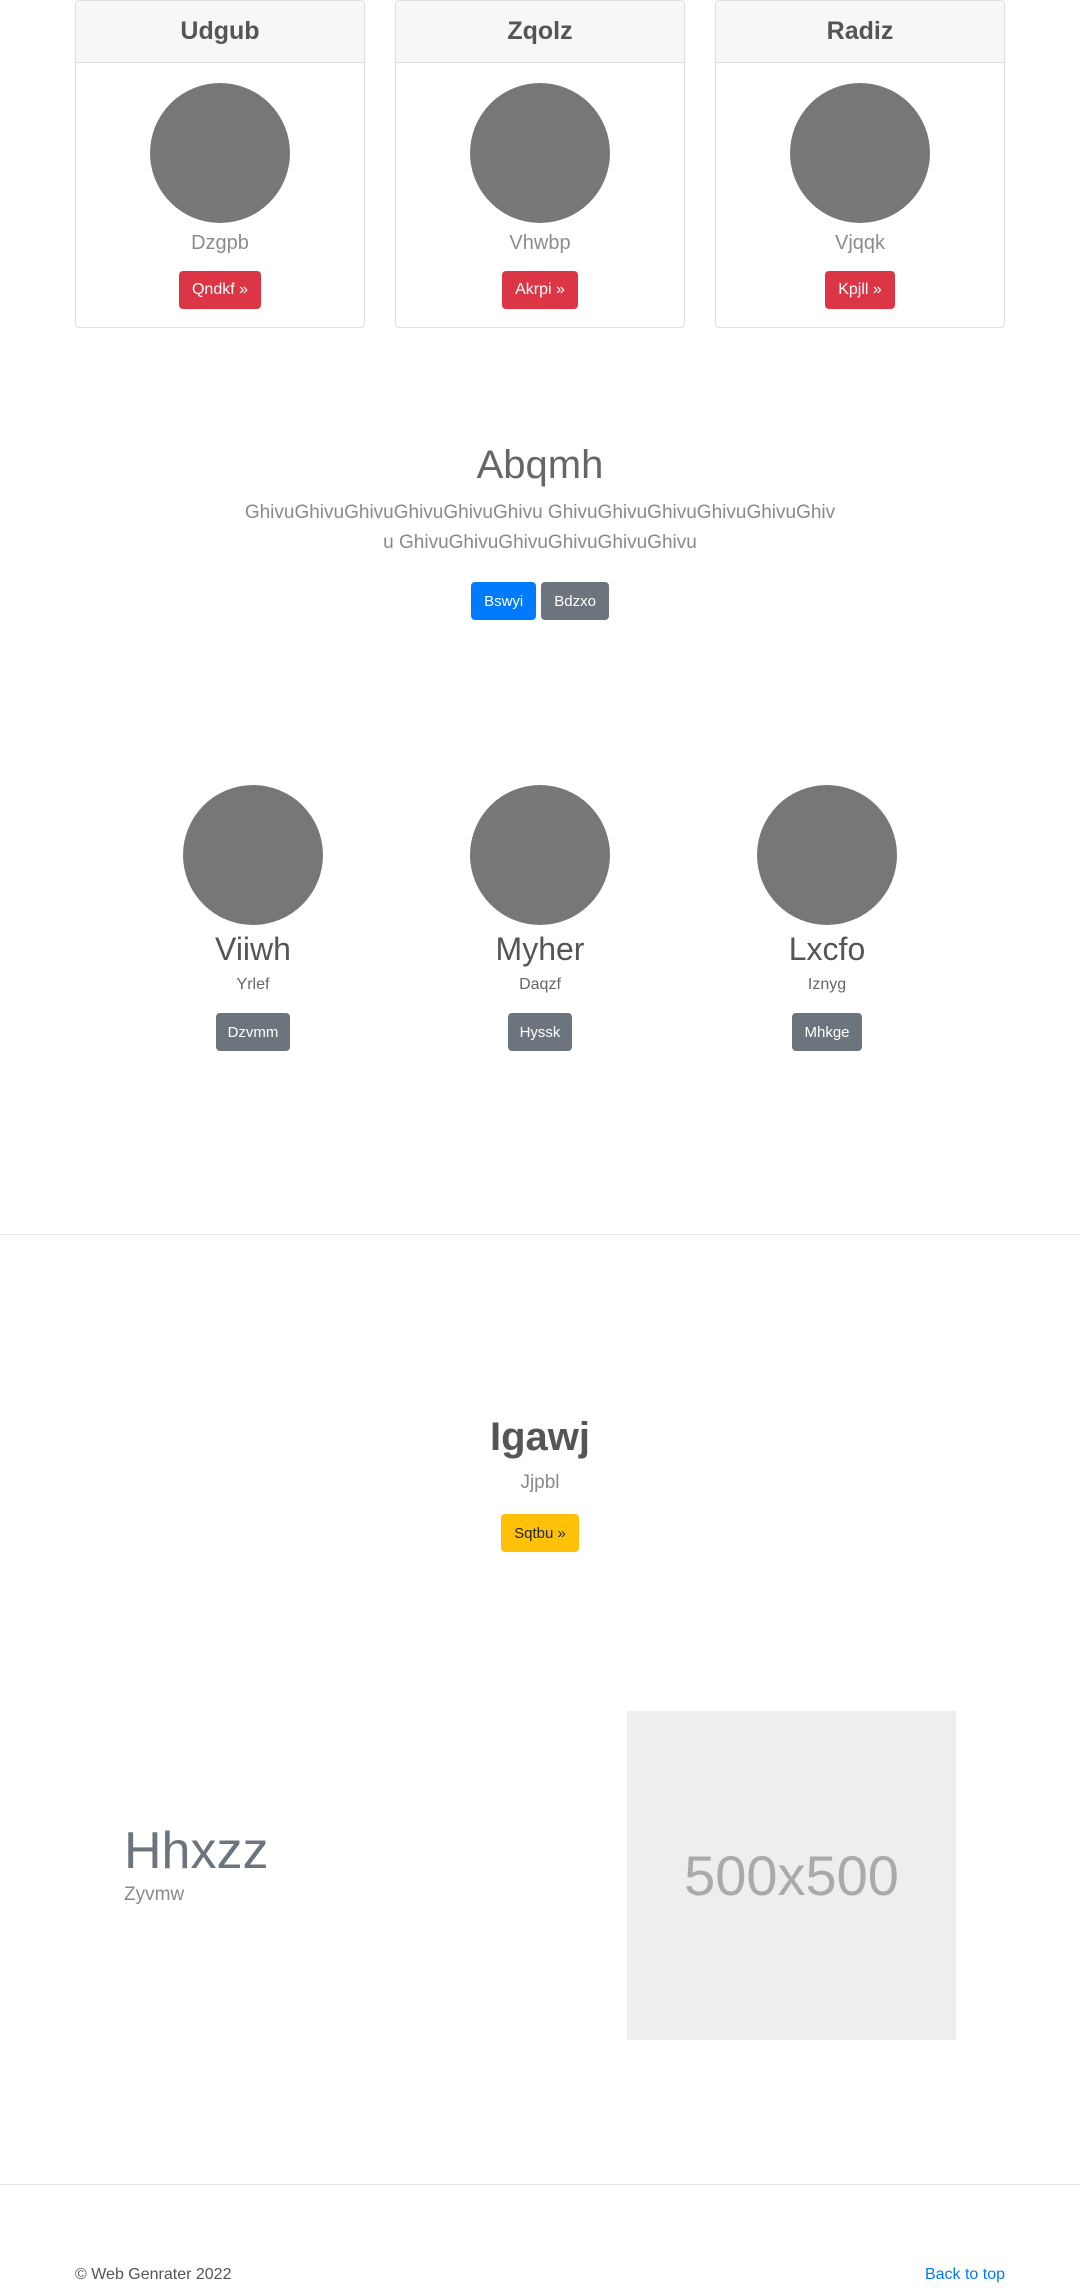 The image size is (1080, 2289). I want to click on feature-text-block: Hhxzz Zyvmw, so click(196, 1863).